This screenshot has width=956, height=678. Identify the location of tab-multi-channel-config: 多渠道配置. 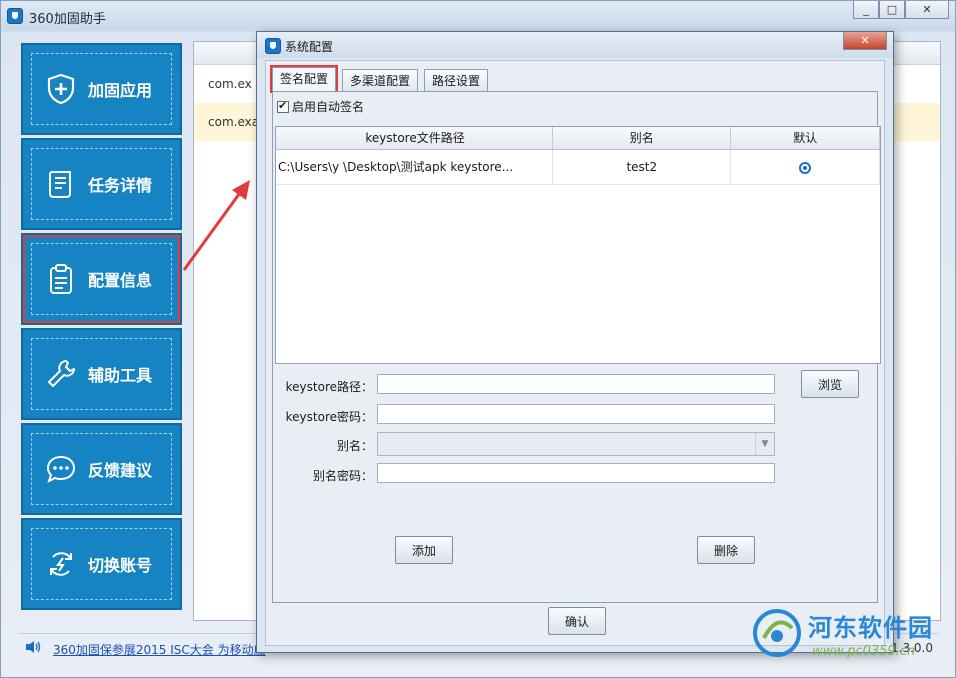
(380, 80).